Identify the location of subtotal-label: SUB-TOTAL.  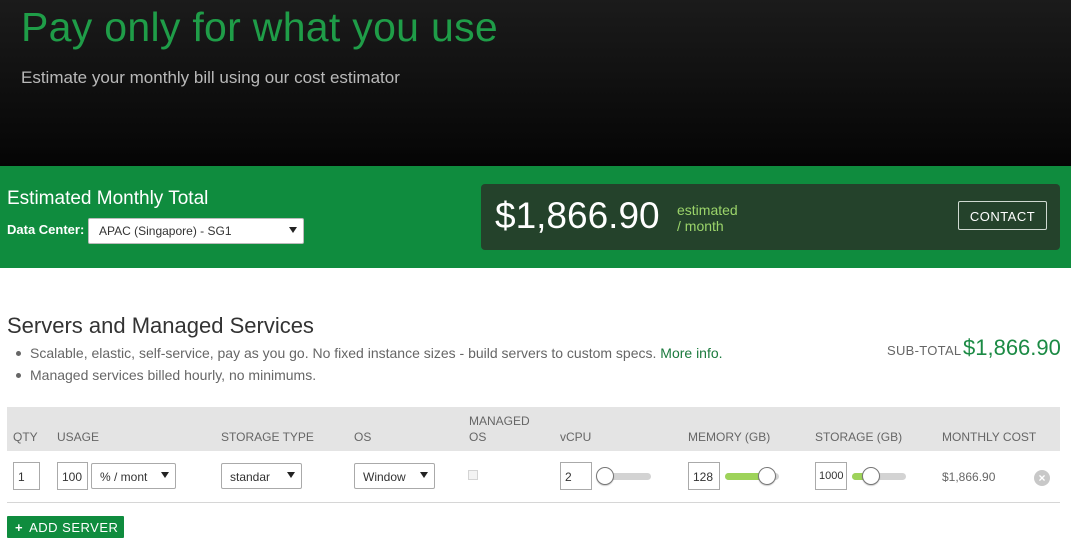
(924, 350).